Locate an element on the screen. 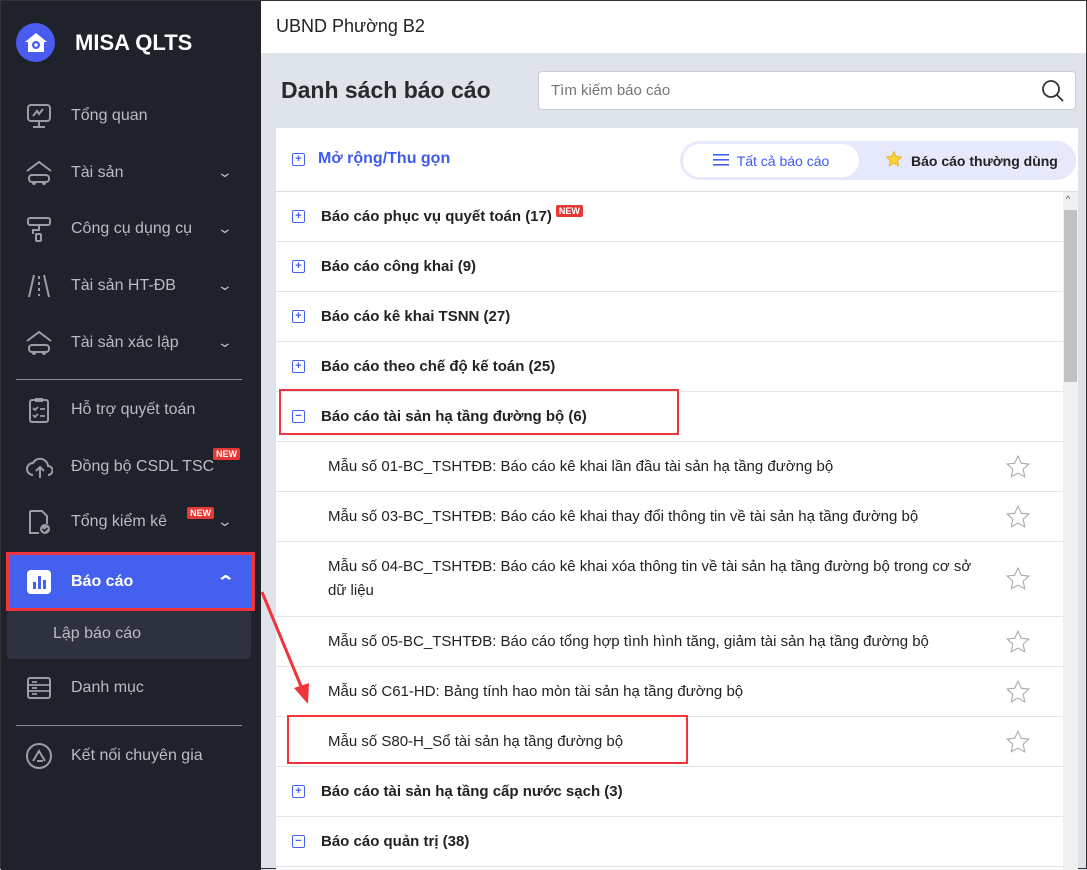 The height and width of the screenshot is (870, 1087). sidebar-item-danh-muc: Danh mục is located at coordinates (131, 687).